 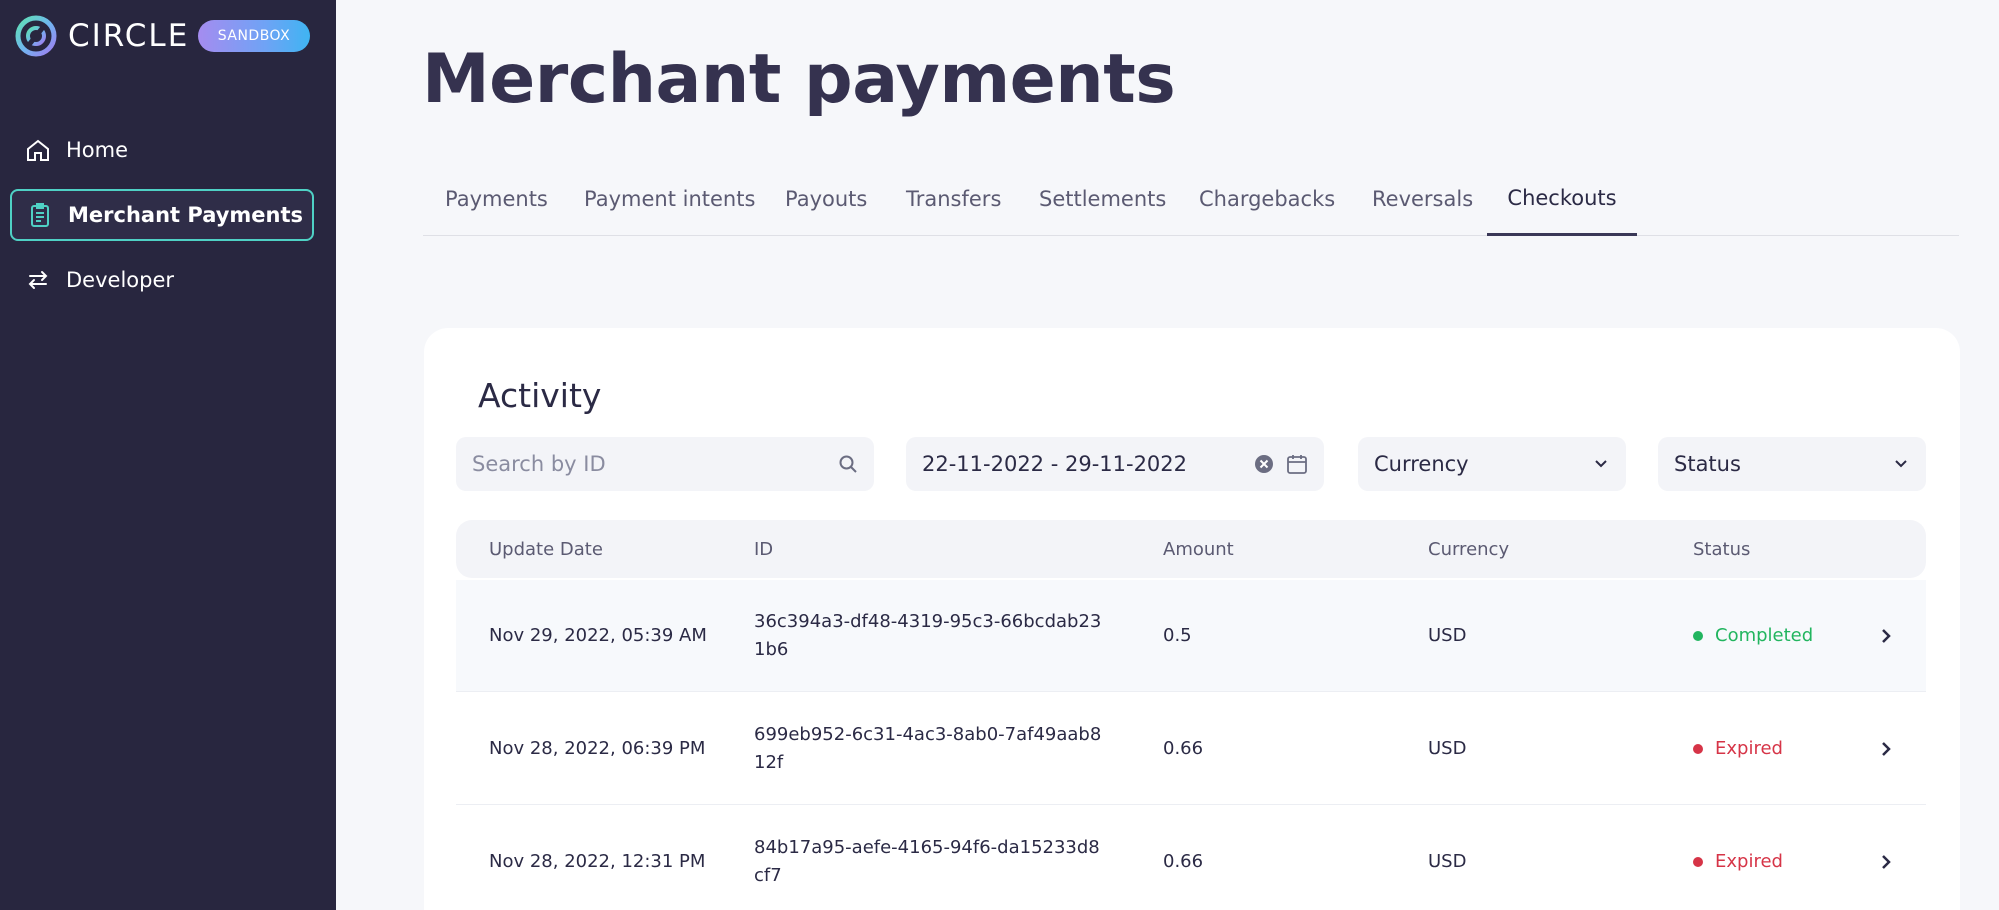 I want to click on column-header-currency: Currency, so click(x=1468, y=549).